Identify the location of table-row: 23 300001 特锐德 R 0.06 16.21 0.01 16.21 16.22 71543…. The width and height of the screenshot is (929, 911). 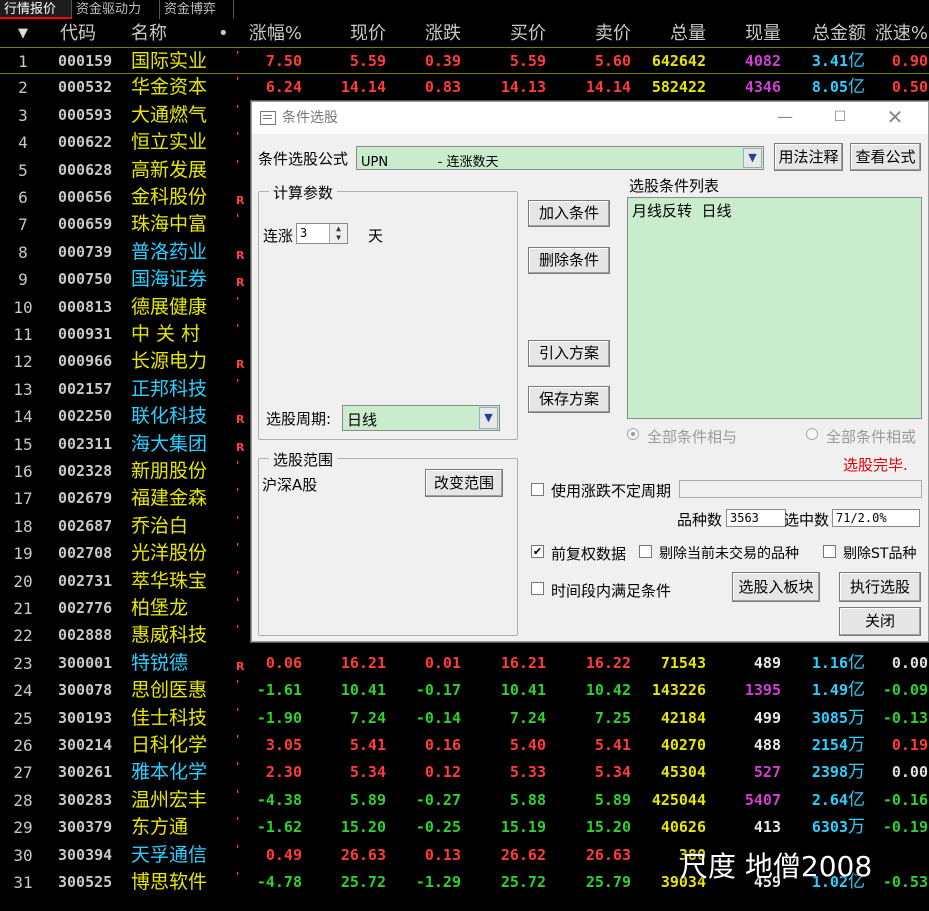
(464, 663).